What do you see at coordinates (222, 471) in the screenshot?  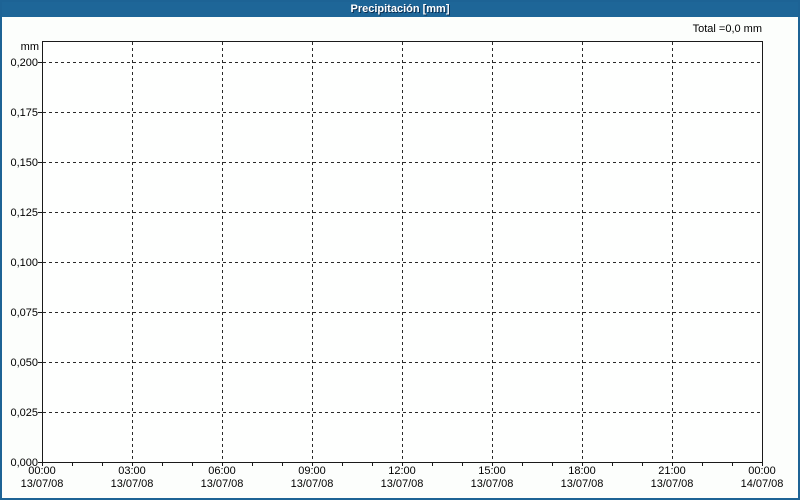 I see `x-tick-time: 06:00` at bounding box center [222, 471].